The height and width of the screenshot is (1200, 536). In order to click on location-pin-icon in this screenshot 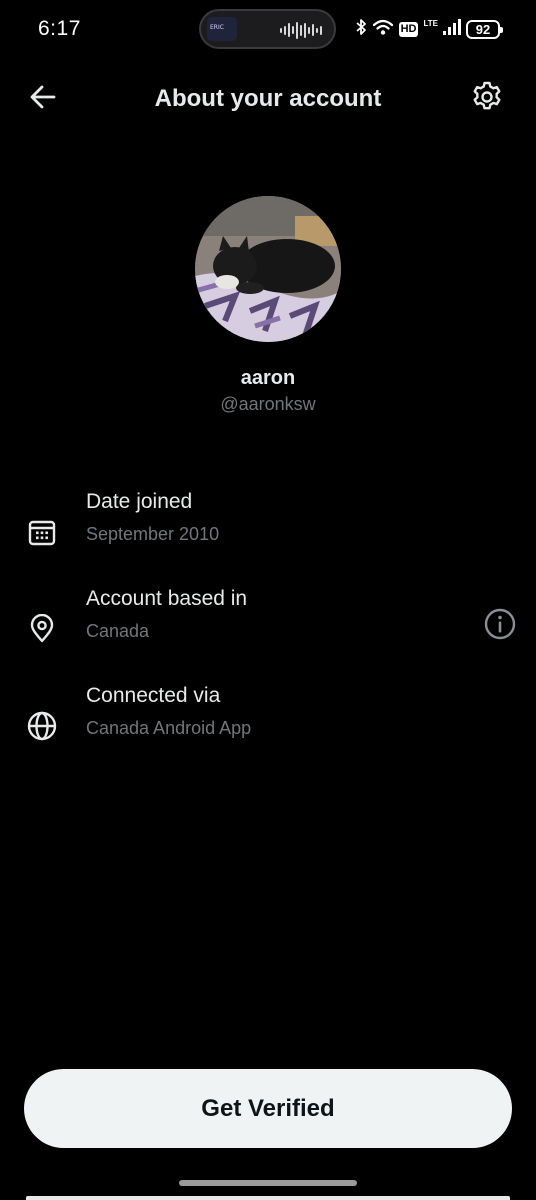, I will do `click(42, 629)`.